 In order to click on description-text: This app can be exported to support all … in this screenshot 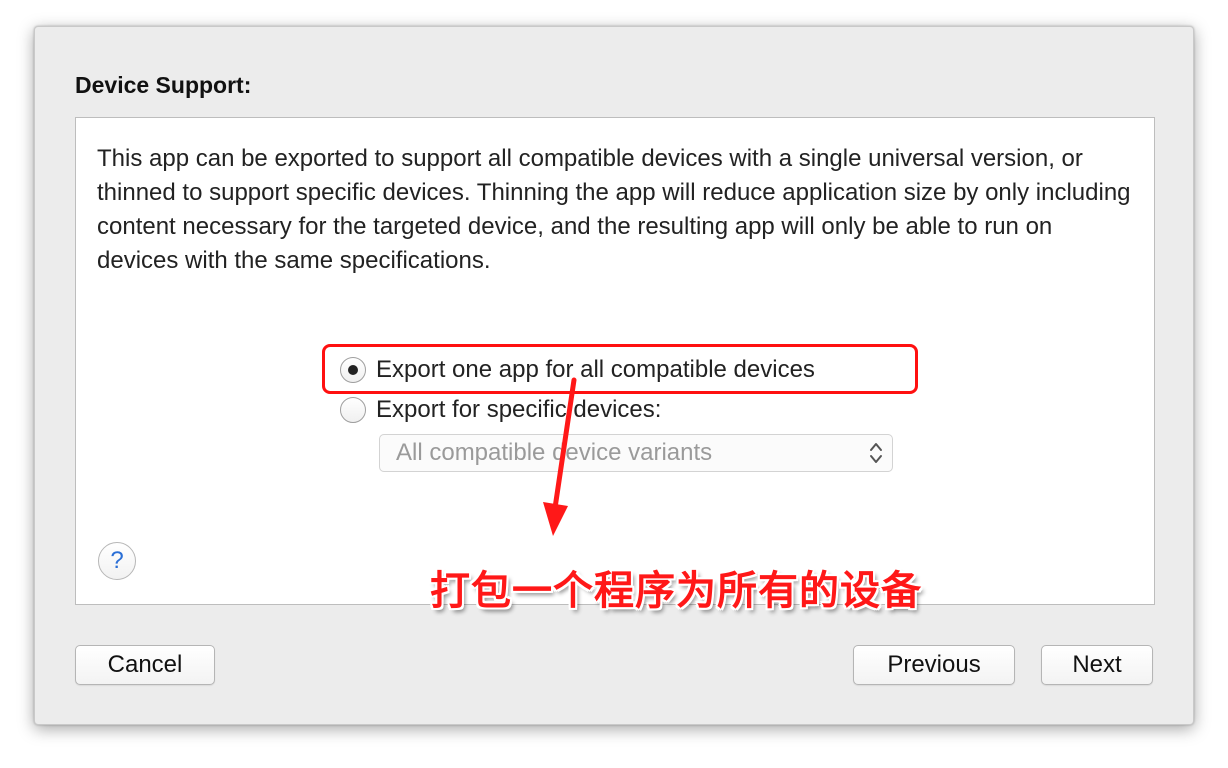, I will do `click(614, 209)`.